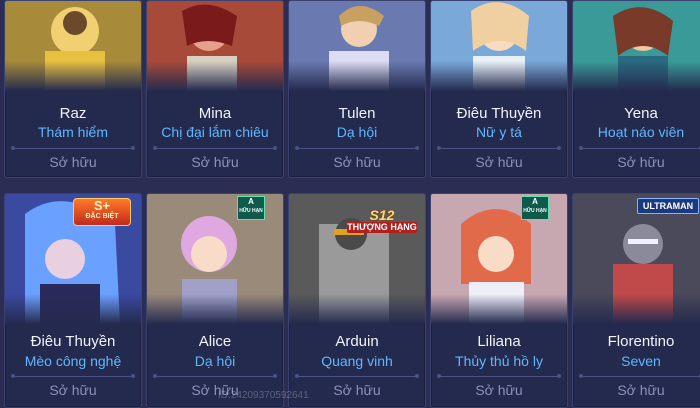  I want to click on hero-name: Alice, so click(215, 341).